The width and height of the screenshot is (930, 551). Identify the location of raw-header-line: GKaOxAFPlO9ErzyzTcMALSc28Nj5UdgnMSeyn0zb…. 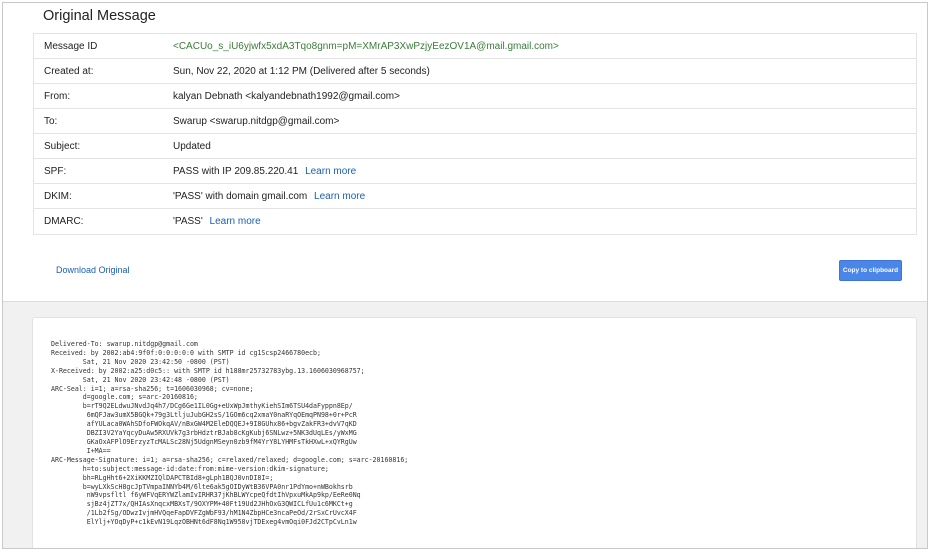
(204, 441).